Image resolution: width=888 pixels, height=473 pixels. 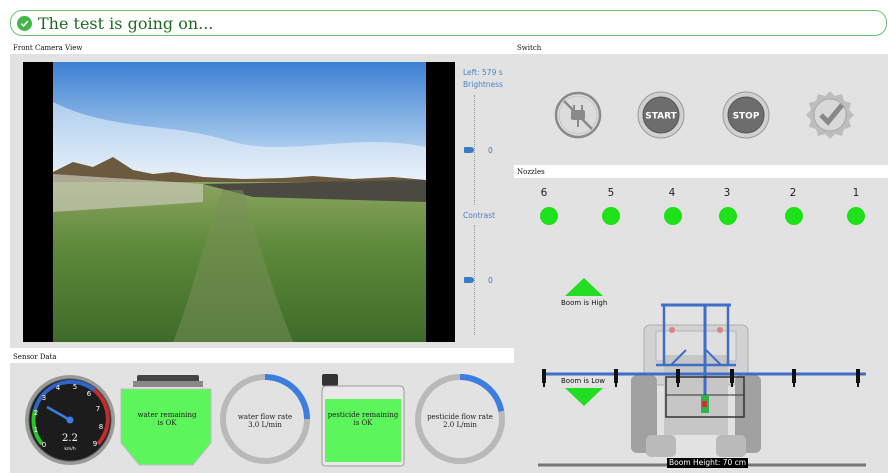 I want to click on time-left-text: Left: 579 s, so click(x=483, y=72).